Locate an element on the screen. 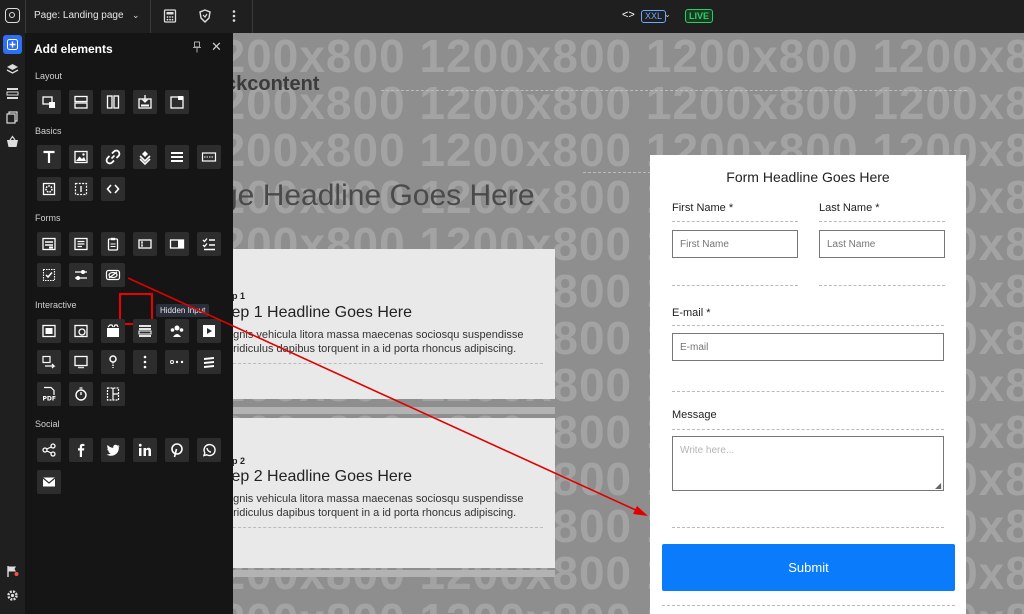  submit-button: Submit is located at coordinates (808, 567).